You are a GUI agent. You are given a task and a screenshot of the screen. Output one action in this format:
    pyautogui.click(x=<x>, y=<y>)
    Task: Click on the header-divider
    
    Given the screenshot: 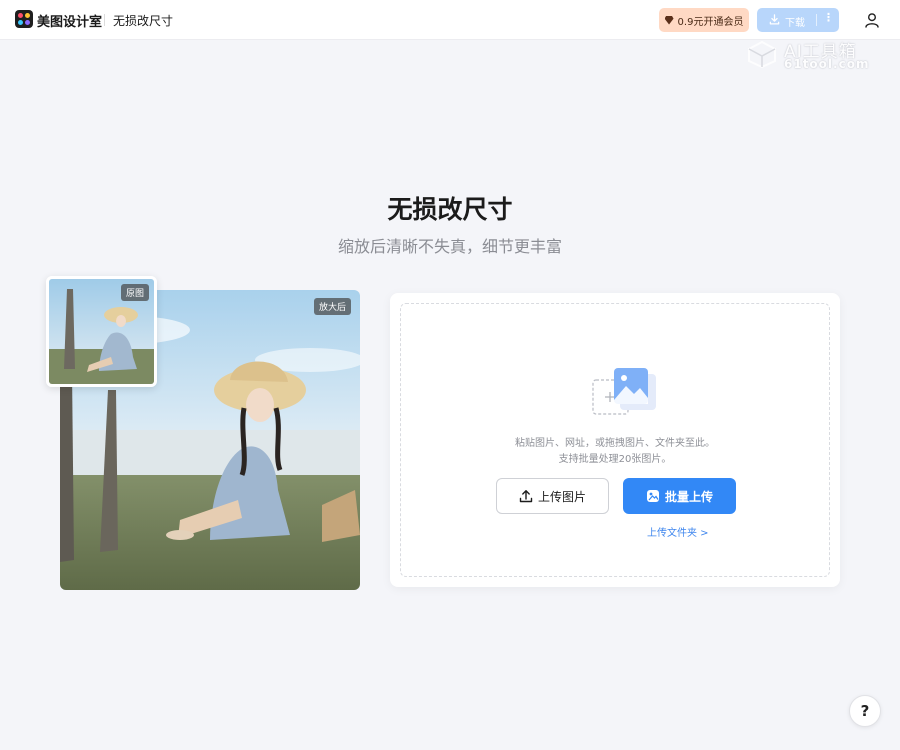 What is the action you would take?
    pyautogui.click(x=104, y=20)
    